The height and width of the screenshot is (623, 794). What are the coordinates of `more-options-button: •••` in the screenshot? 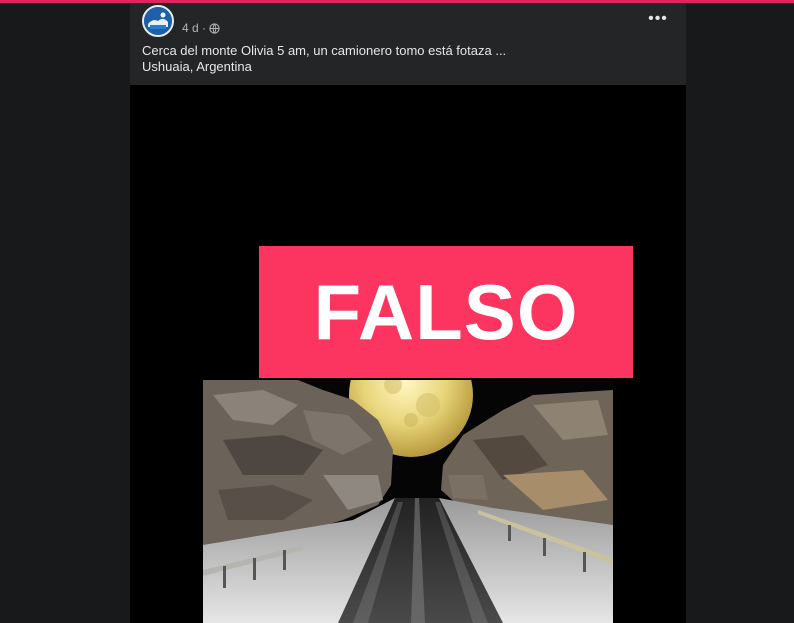 It's located at (658, 19).